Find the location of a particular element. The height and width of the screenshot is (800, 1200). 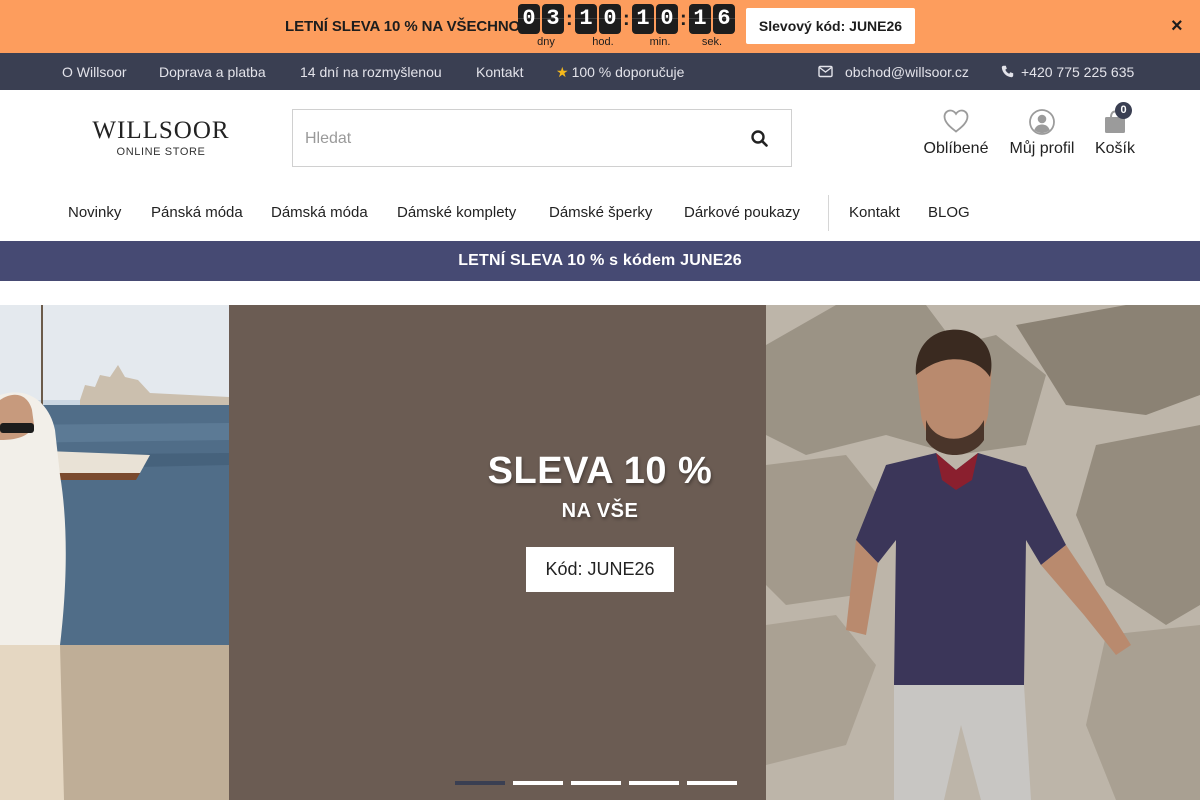

search-icon is located at coordinates (760, 139).